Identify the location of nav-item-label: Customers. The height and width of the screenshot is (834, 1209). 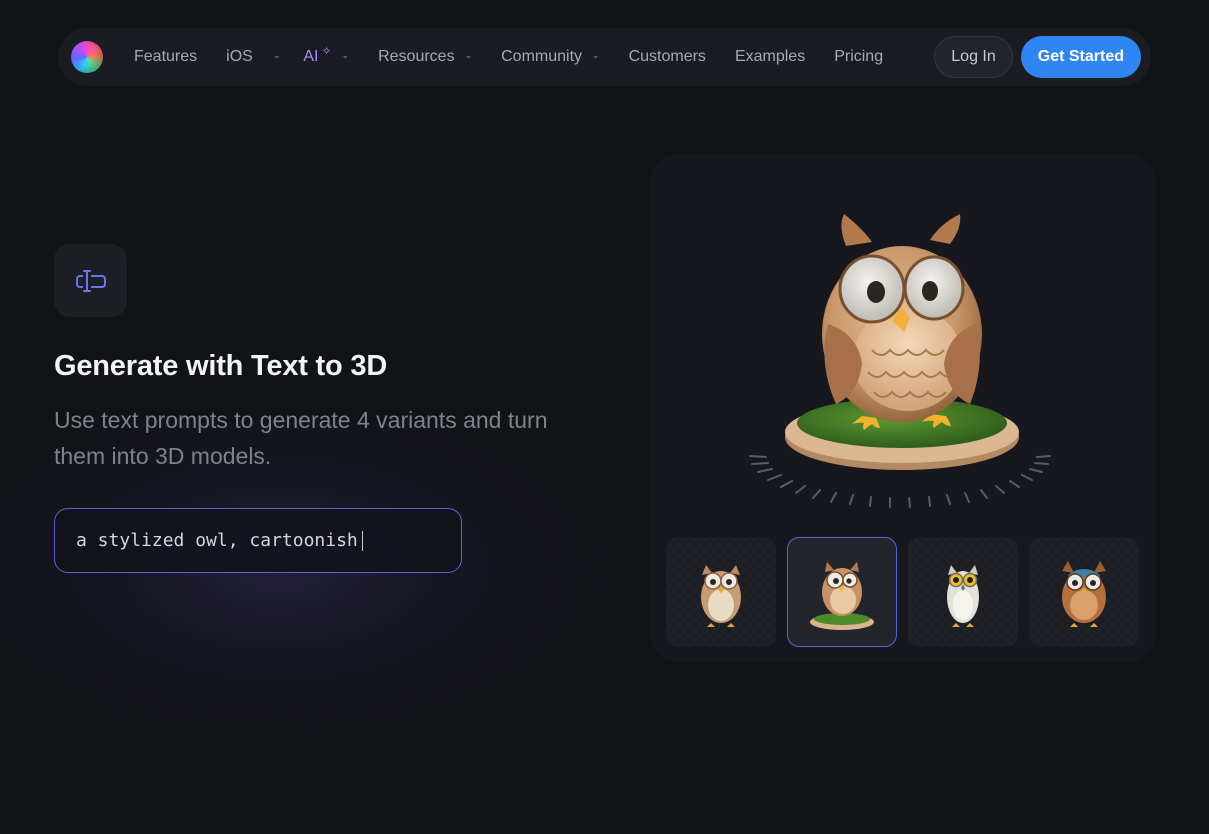
(667, 56).